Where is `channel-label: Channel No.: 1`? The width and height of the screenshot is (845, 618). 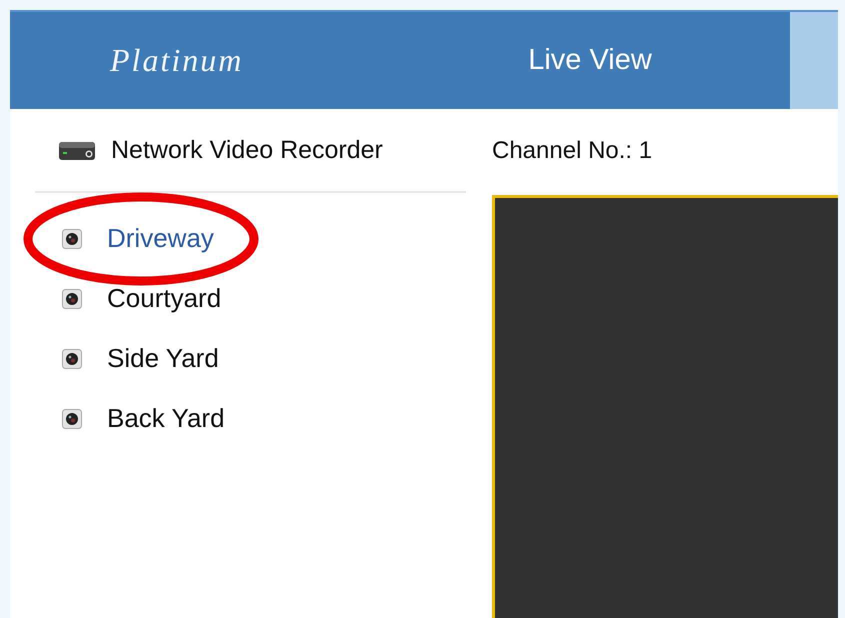 channel-label: Channel No.: 1 is located at coordinates (573, 151).